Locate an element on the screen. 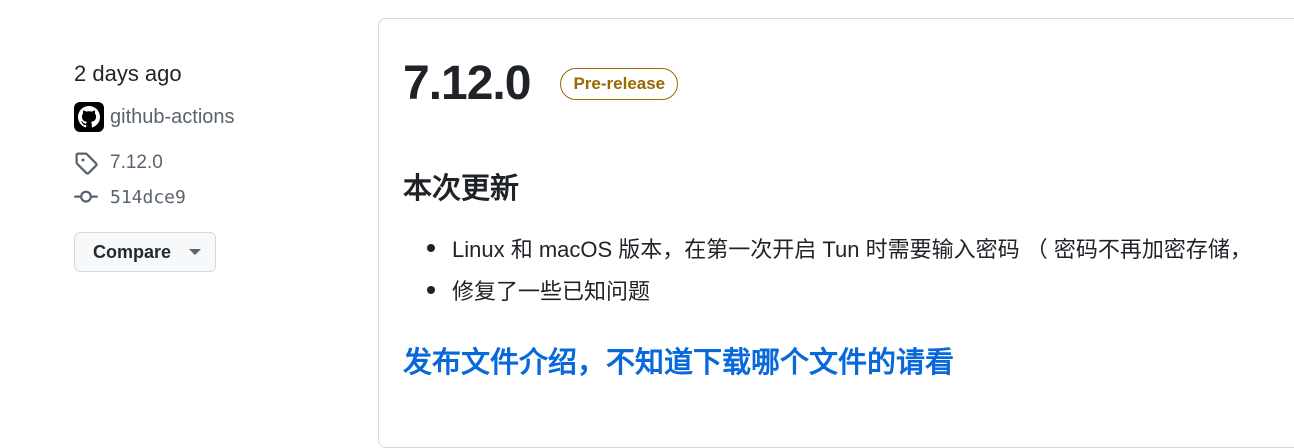 Image resolution: width=1294 pixels, height=448 pixels. author-name: github-actions is located at coordinates (172, 117).